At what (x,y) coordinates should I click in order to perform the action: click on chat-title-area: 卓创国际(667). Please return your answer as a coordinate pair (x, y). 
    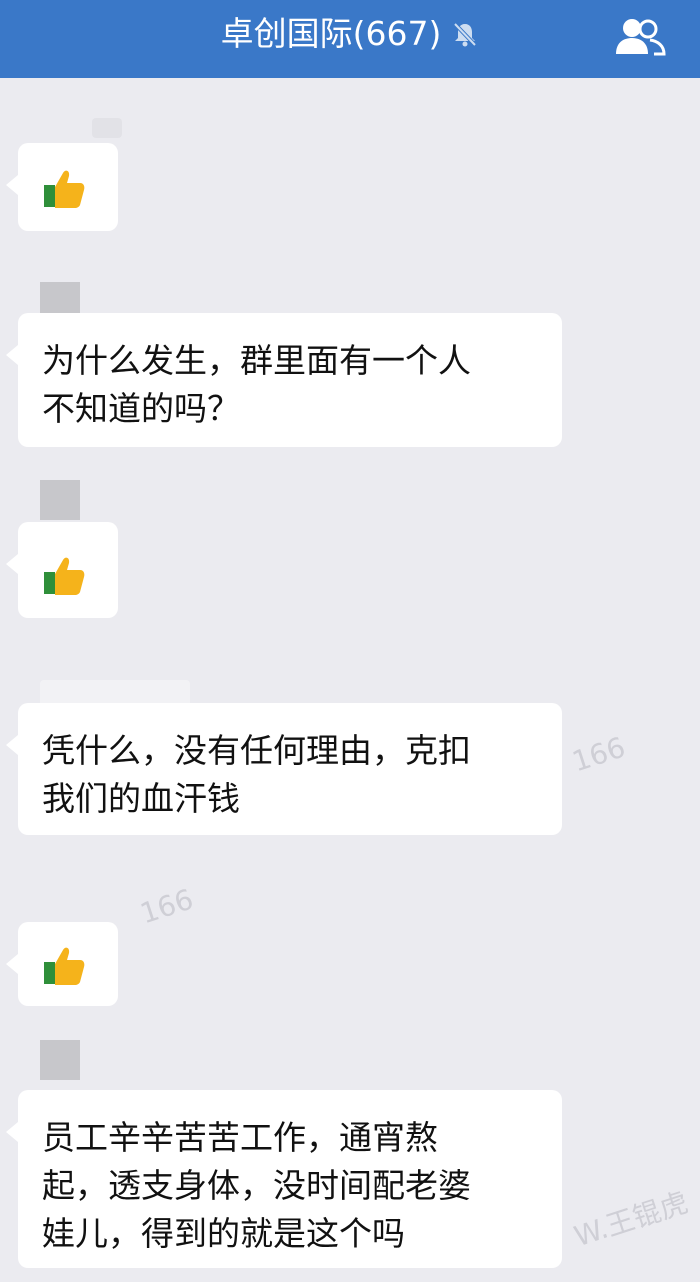
    Looking at the image, I should click on (350, 34).